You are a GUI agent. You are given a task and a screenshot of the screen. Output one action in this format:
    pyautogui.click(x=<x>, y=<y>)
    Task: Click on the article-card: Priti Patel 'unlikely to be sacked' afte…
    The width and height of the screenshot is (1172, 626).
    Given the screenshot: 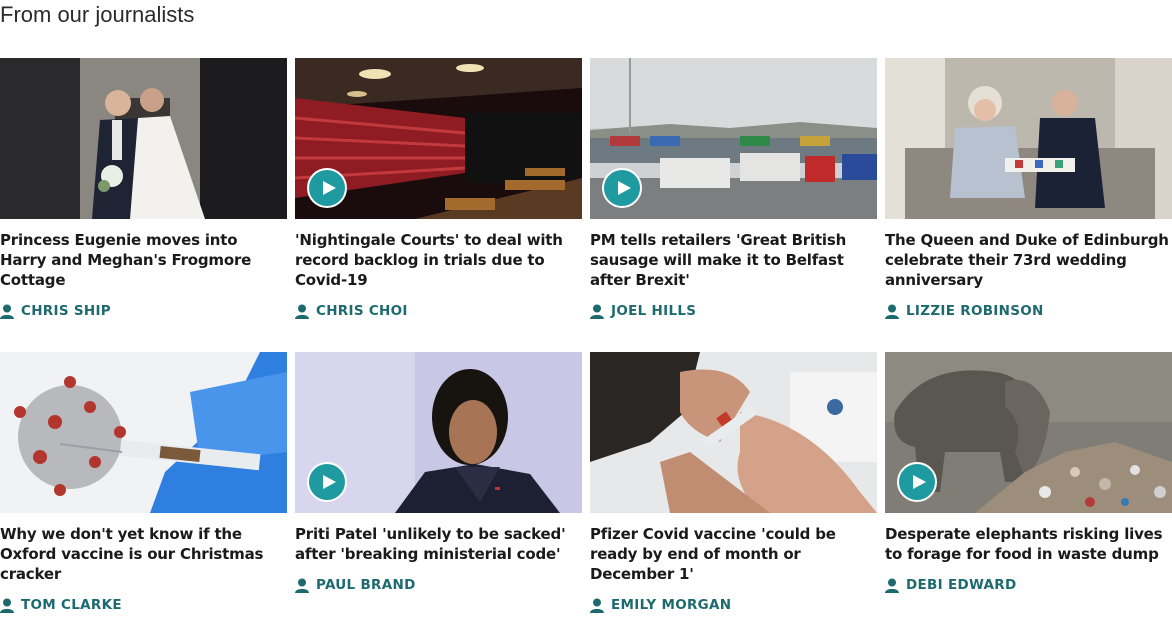 What is the action you would take?
    pyautogui.click(x=438, y=489)
    